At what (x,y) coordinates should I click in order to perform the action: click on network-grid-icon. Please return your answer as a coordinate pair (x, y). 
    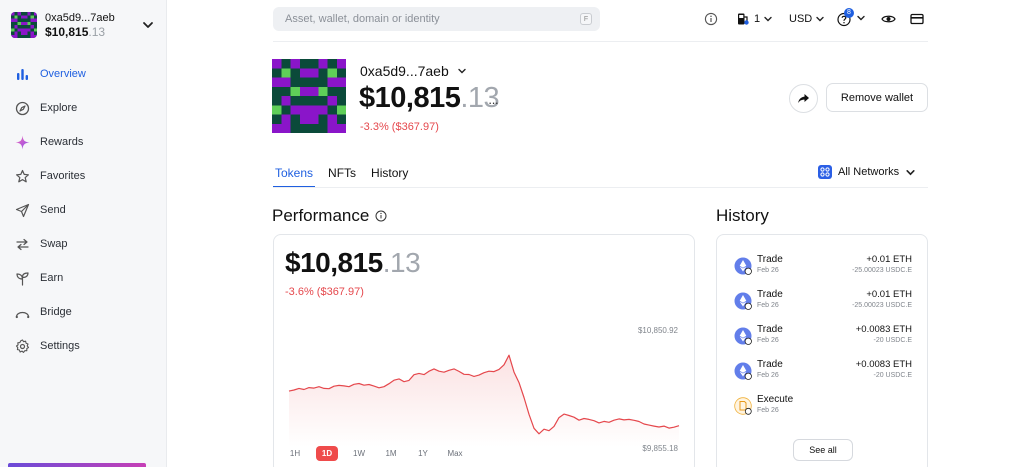
    Looking at the image, I should click on (825, 172).